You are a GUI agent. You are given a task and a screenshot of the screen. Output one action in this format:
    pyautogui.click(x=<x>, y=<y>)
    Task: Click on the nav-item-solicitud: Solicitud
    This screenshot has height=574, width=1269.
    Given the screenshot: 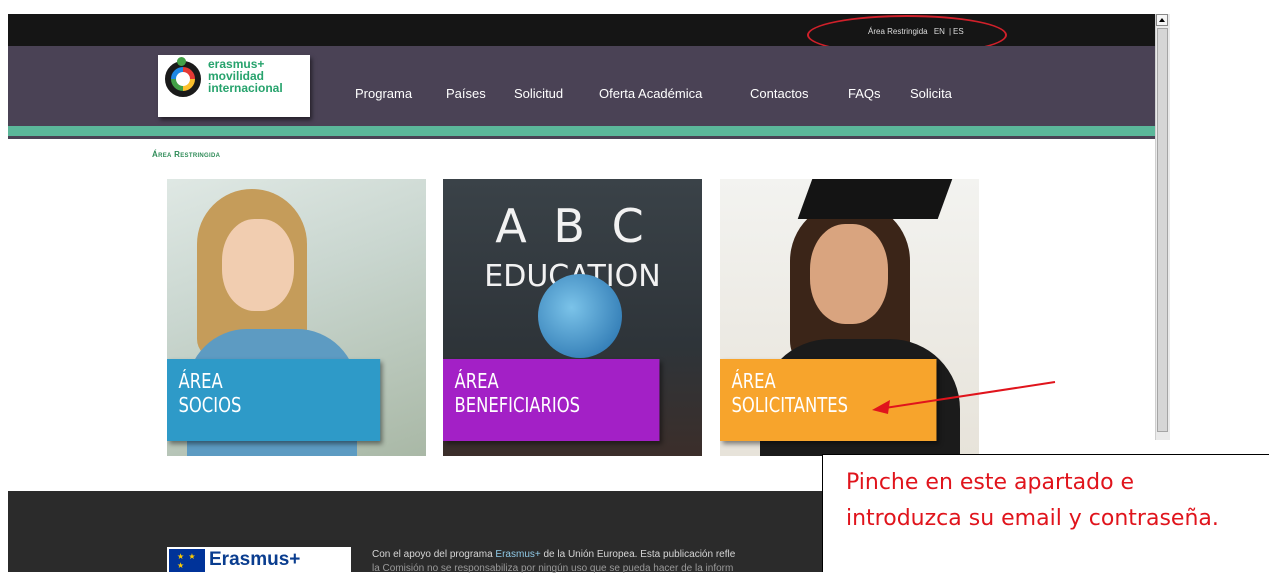 What is the action you would take?
    pyautogui.click(x=538, y=93)
    